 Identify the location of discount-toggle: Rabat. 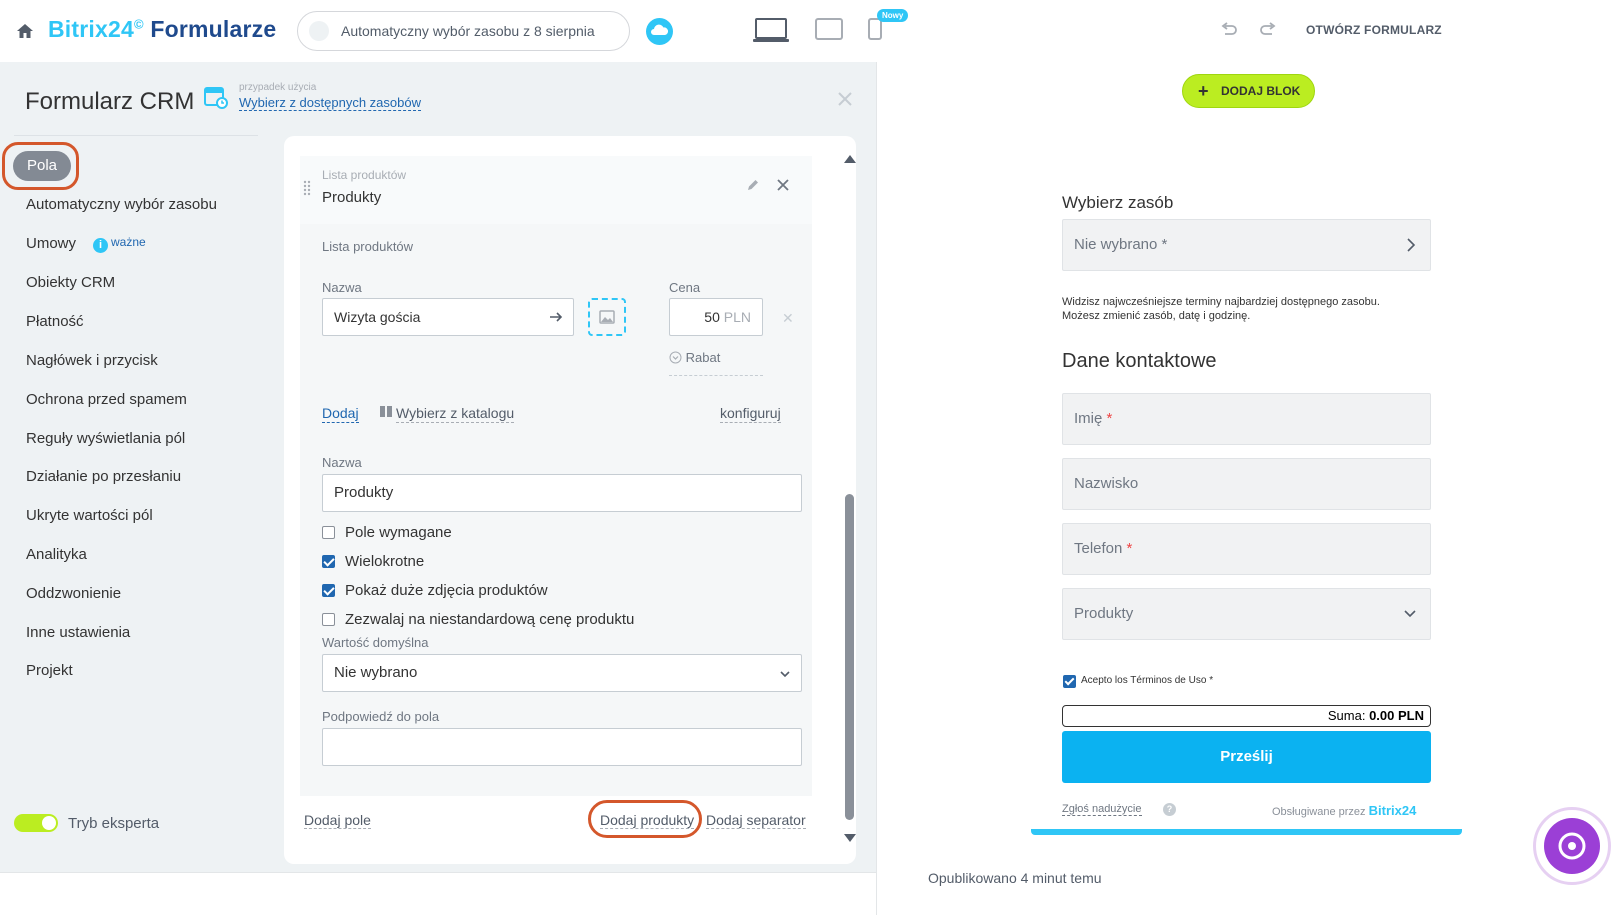
(694, 357).